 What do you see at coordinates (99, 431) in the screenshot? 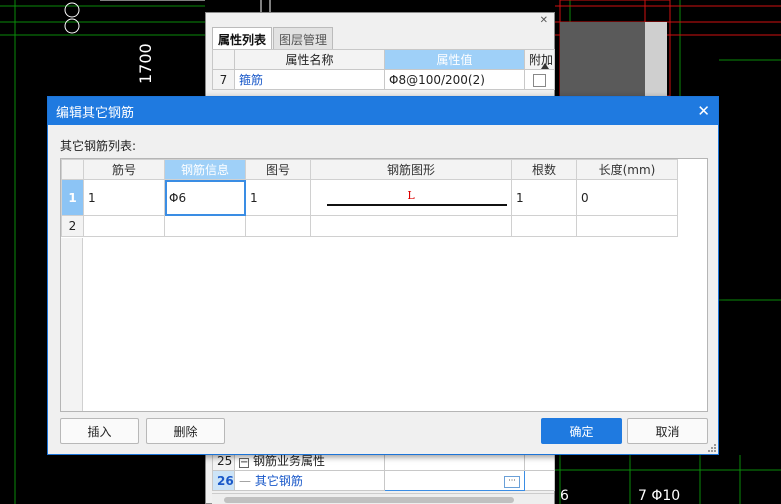
I see `insert-button: 插入` at bounding box center [99, 431].